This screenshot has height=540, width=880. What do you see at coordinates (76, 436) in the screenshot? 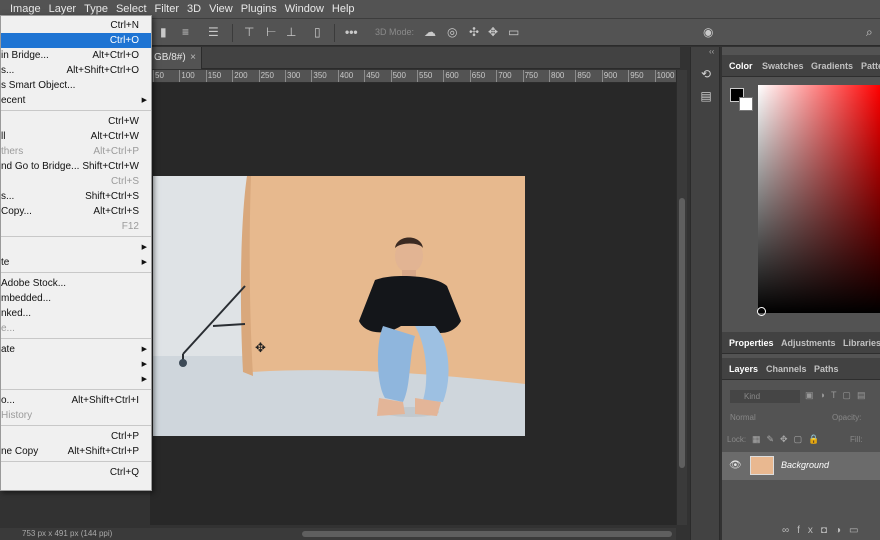
I see `file-menu-item: Ctrl+P` at bounding box center [76, 436].